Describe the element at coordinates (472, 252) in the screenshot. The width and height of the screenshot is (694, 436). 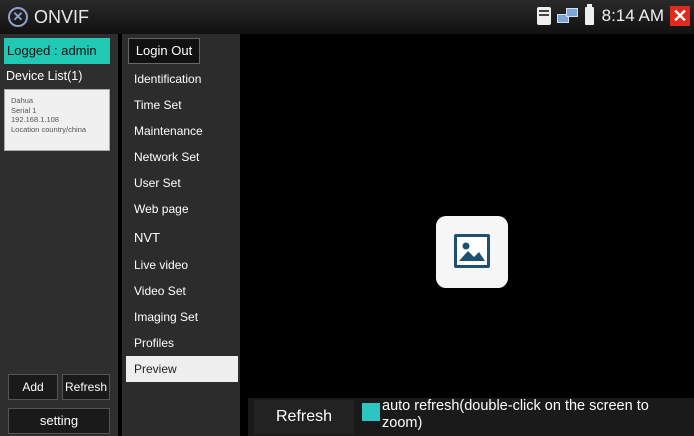
I see `image-placeholder-icon` at that location.